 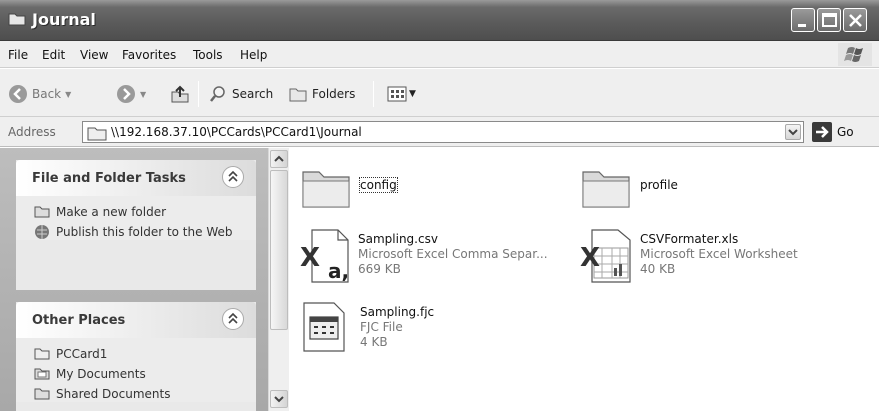 I want to click on place-pccard1: PCCard1, so click(x=136, y=354).